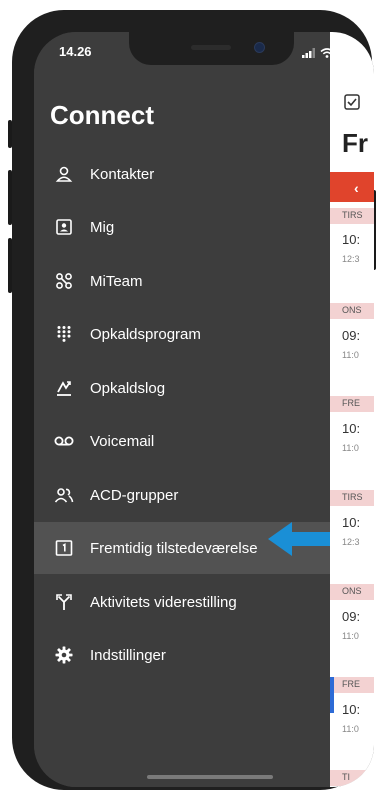 The image size is (381, 795). Describe the element at coordinates (64, 655) in the screenshot. I see `gear-icon` at that location.